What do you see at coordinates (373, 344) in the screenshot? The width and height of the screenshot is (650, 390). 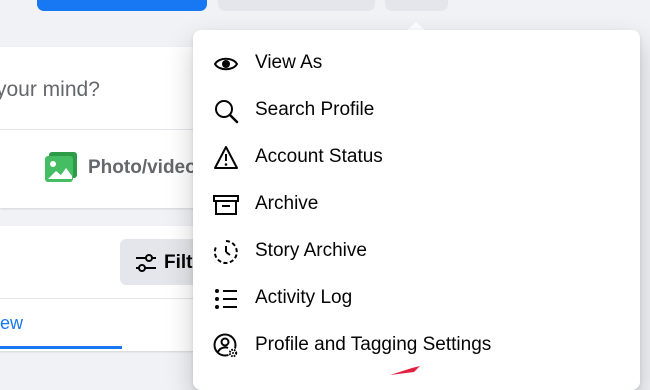 I see `menu-item-label: Profile and Tagging Settings` at bounding box center [373, 344].